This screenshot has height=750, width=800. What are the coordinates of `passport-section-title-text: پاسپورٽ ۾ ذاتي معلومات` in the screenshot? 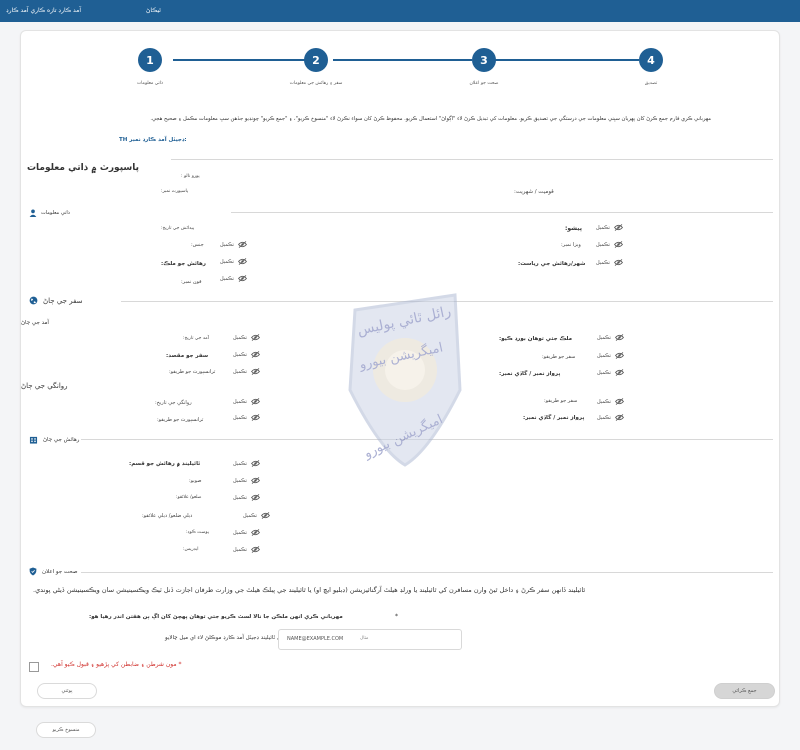 It's located at (83, 168).